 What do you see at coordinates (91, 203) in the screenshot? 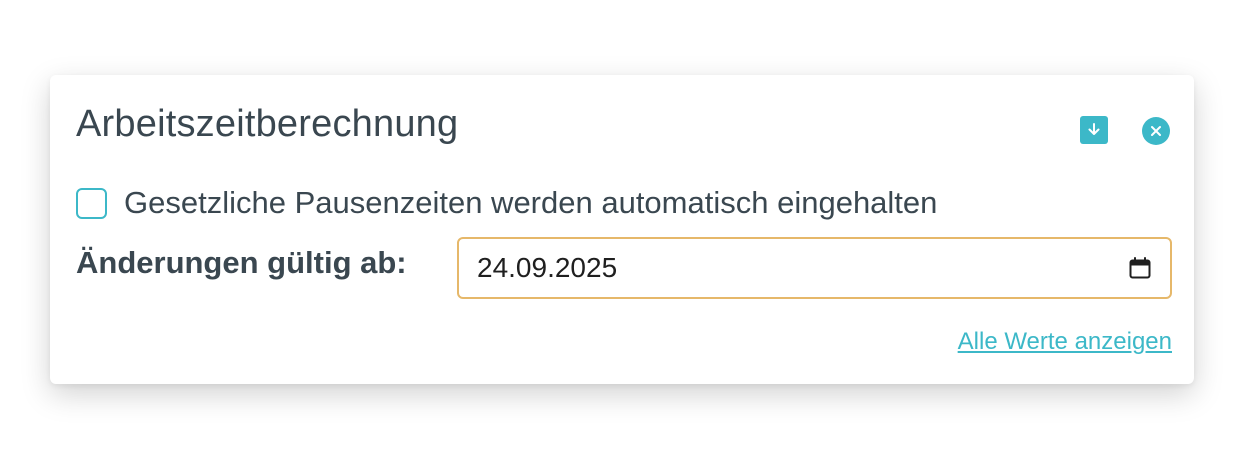
I see `pause-checkbox` at bounding box center [91, 203].